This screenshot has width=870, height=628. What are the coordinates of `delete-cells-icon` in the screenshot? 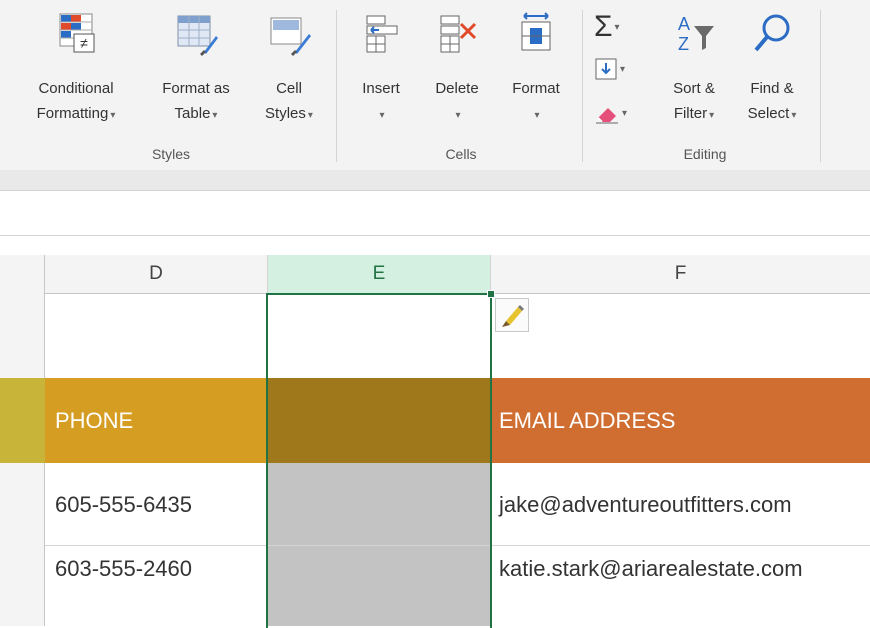 It's located at (458, 34).